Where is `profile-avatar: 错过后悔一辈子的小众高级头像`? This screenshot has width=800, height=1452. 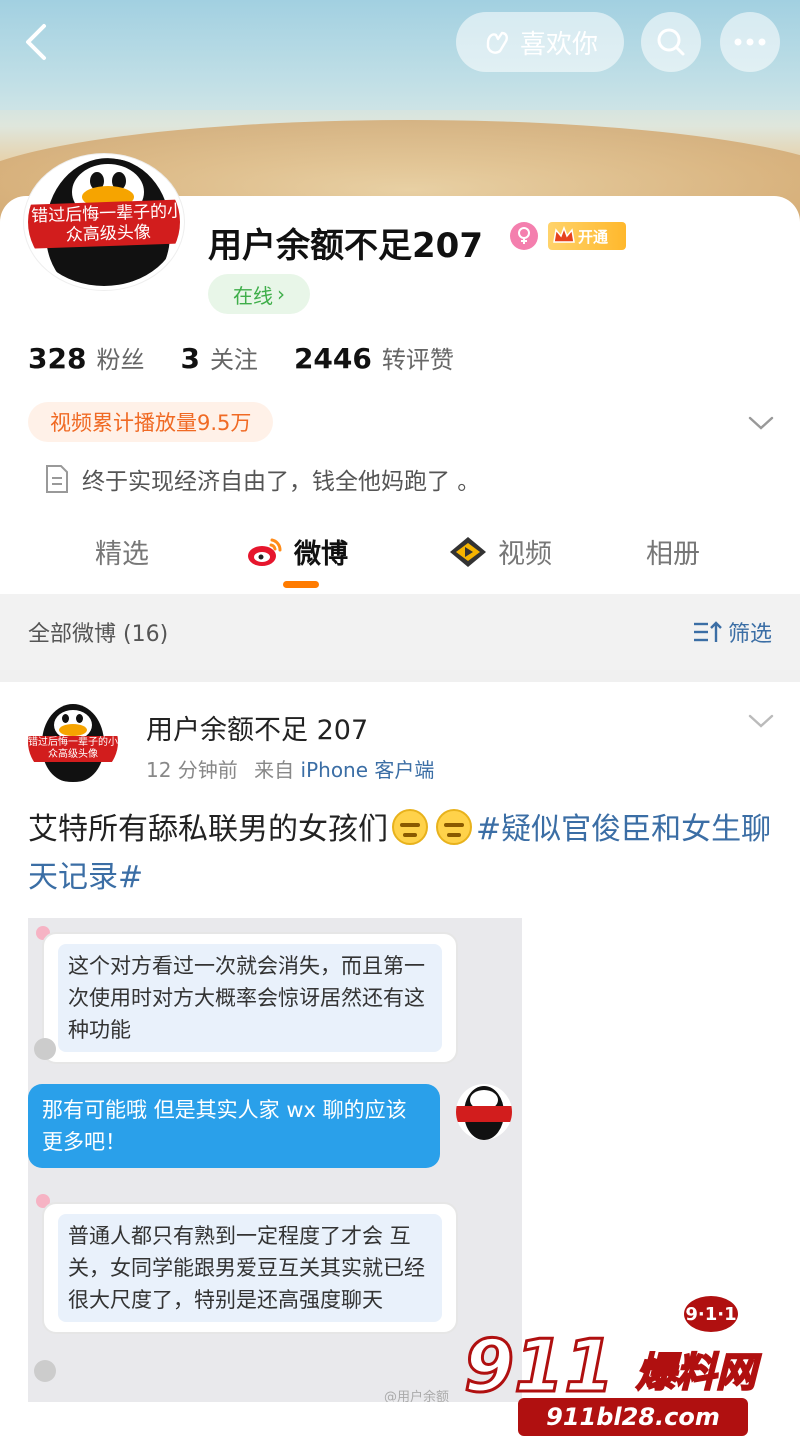 profile-avatar: 错过后悔一辈子的小众高级头像 is located at coordinates (104, 222).